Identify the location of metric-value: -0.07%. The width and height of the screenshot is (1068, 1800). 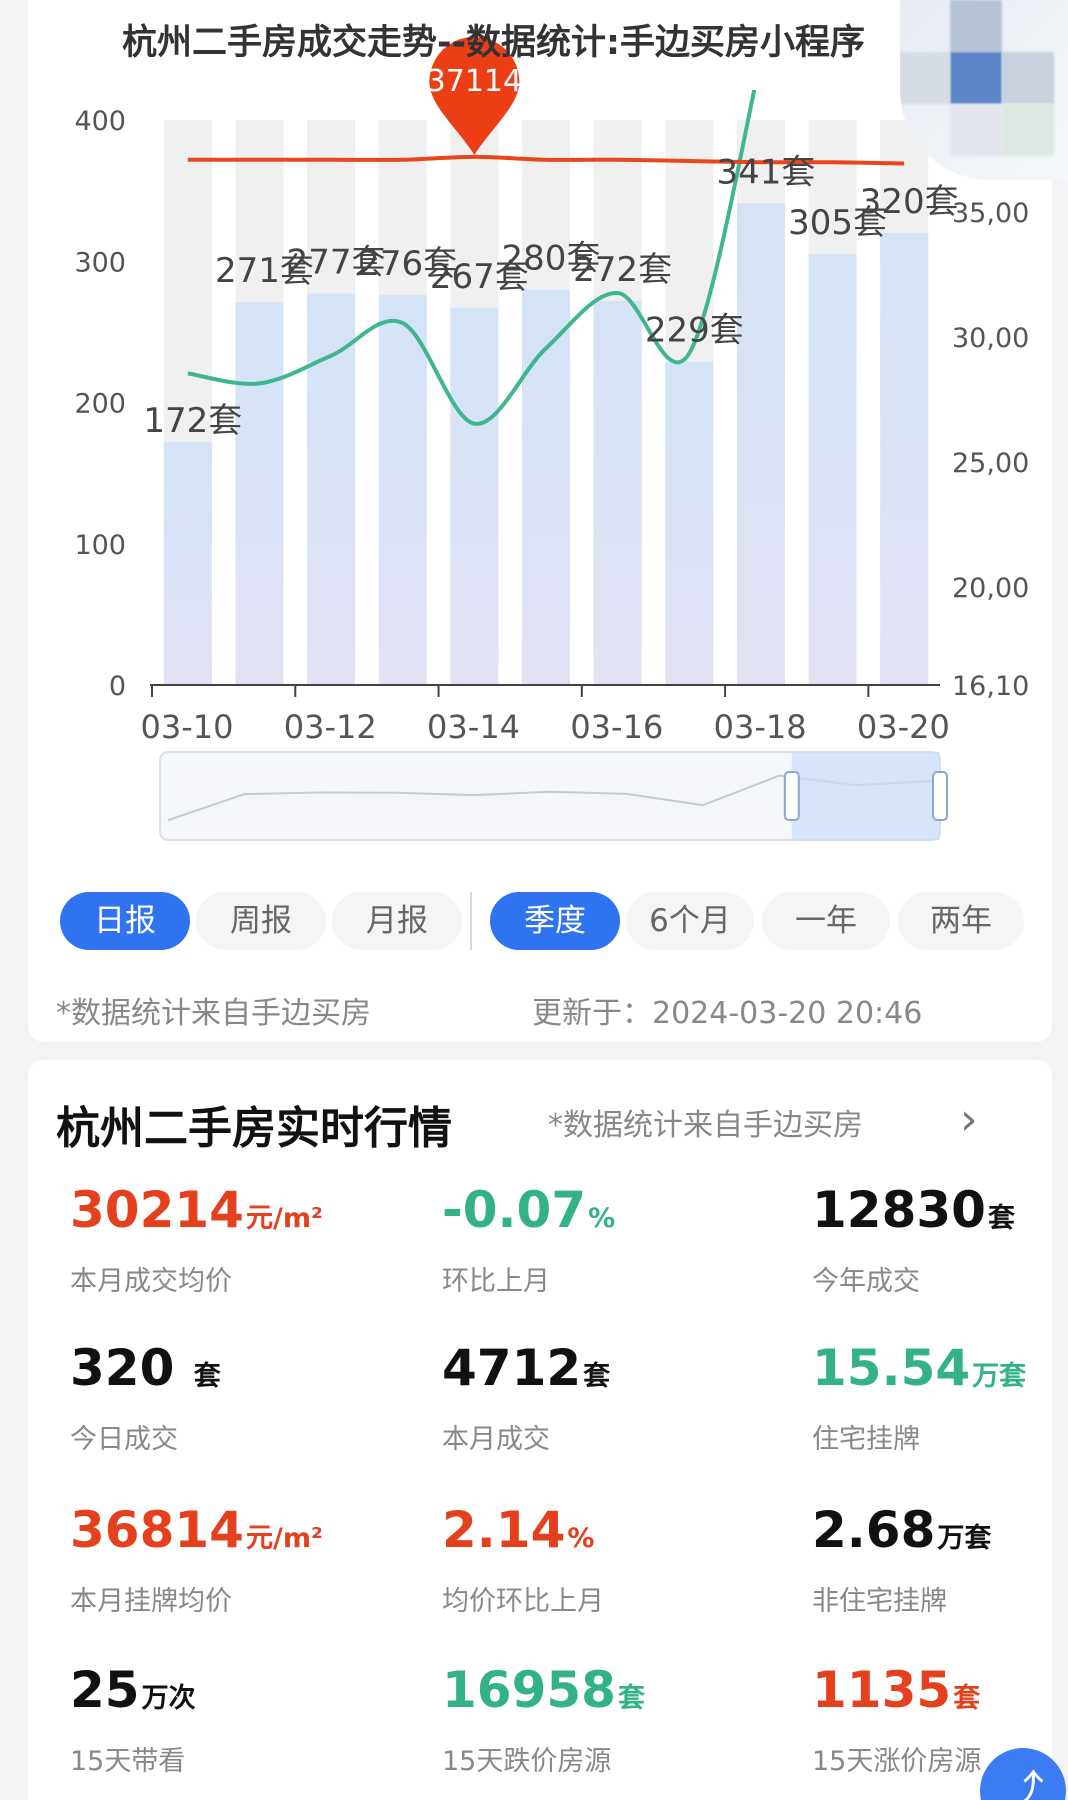
(529, 1210).